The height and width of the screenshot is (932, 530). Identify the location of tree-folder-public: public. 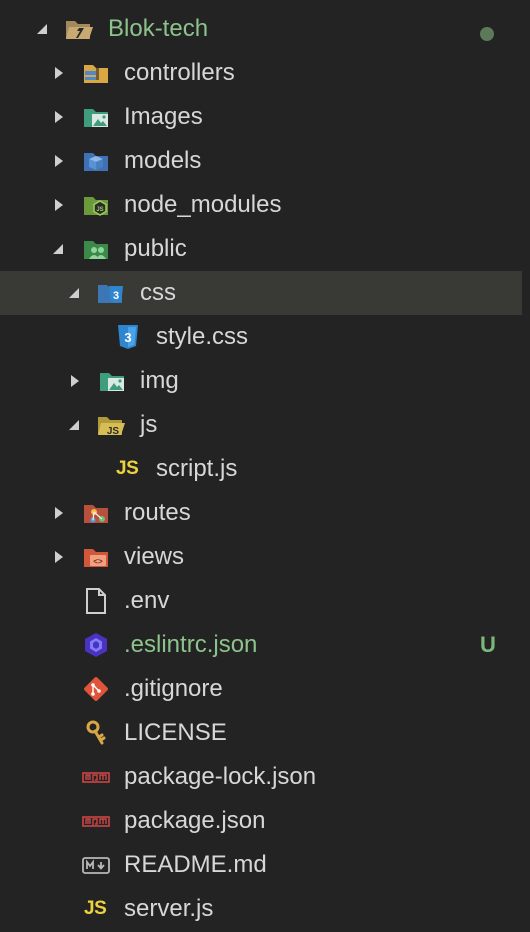
(261, 249).